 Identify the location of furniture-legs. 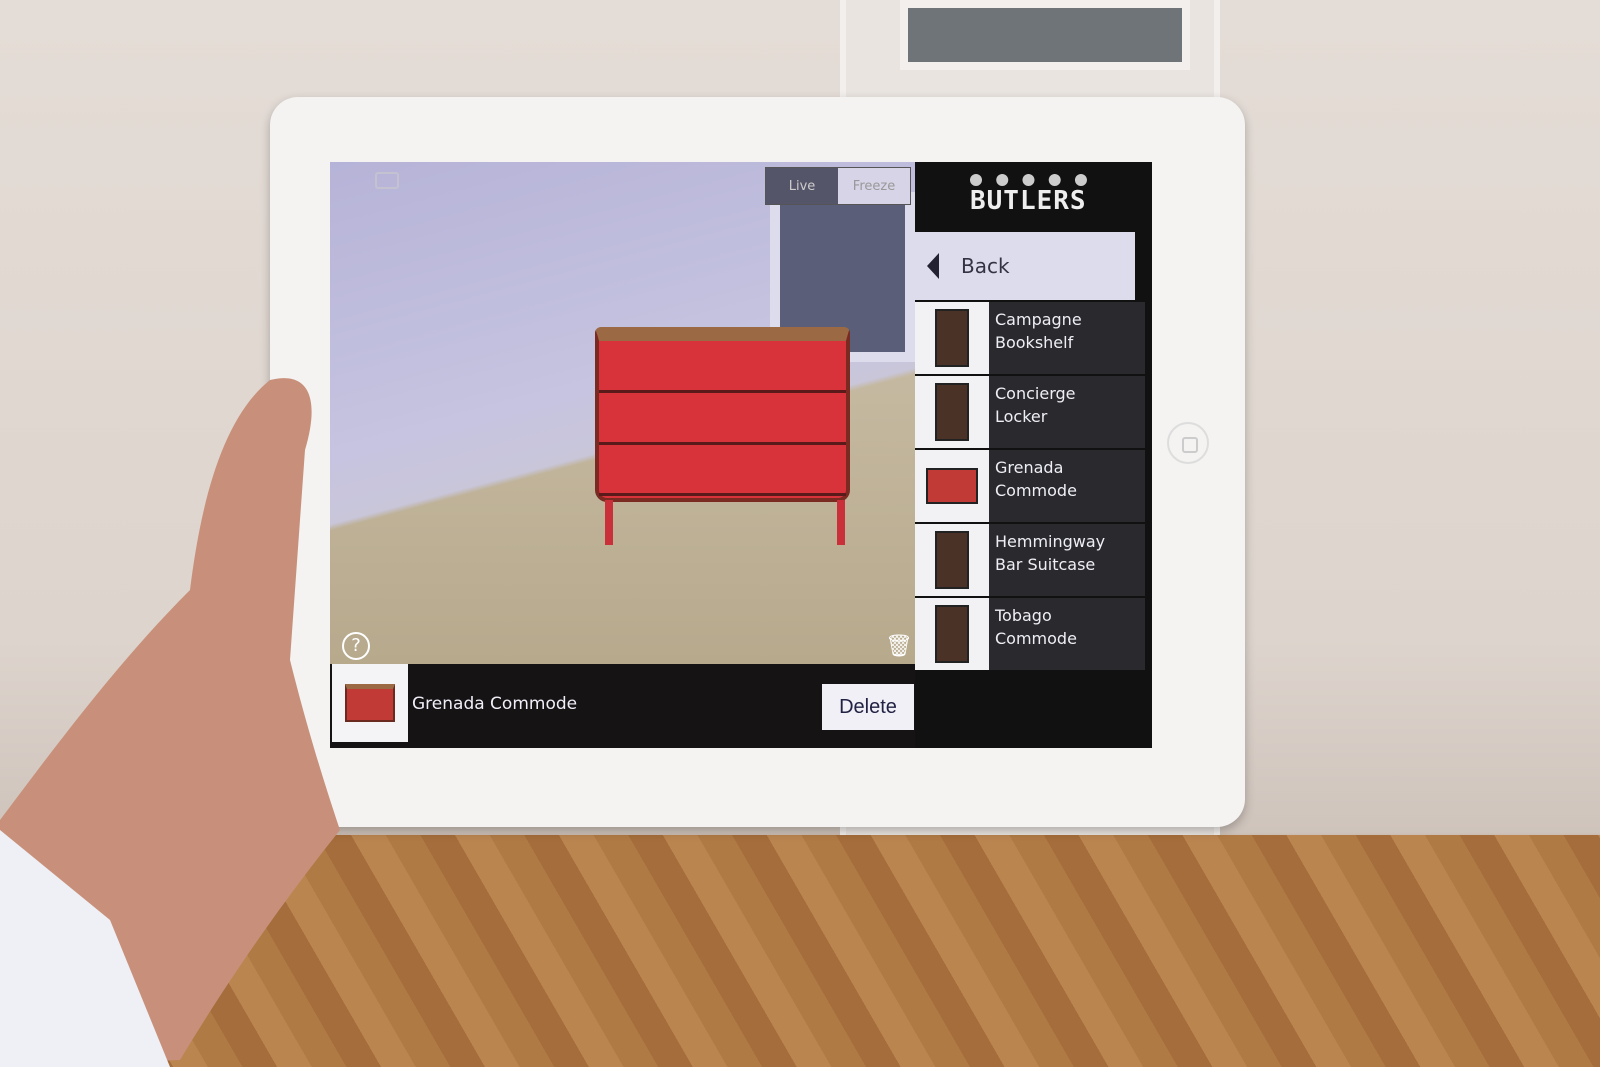
(725, 522).